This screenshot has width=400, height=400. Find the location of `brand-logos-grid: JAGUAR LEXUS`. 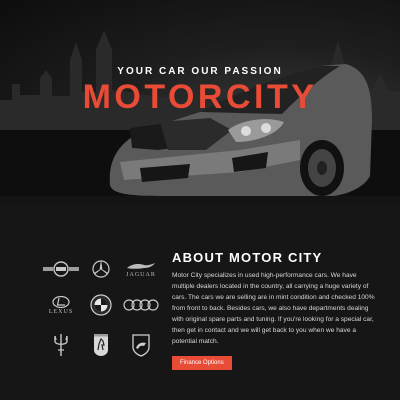

brand-logos-grid: JAGUAR LEXUS is located at coordinates (101, 308).